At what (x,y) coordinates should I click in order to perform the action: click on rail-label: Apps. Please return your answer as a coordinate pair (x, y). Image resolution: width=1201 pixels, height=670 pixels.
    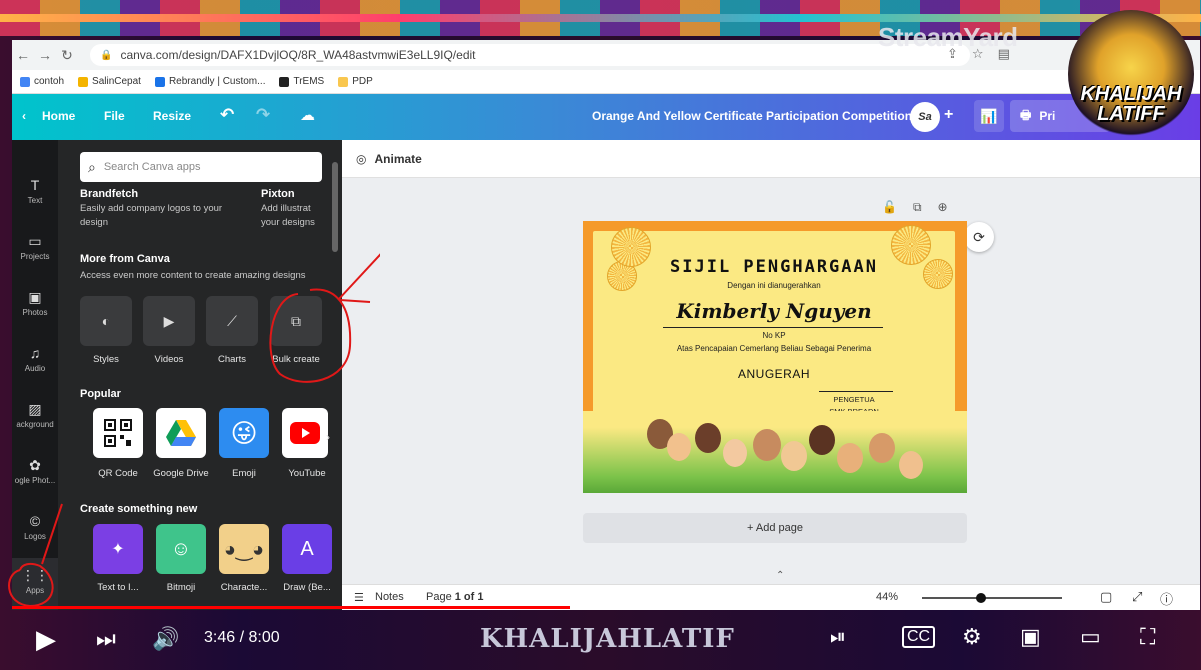
    Looking at the image, I should click on (35, 590).